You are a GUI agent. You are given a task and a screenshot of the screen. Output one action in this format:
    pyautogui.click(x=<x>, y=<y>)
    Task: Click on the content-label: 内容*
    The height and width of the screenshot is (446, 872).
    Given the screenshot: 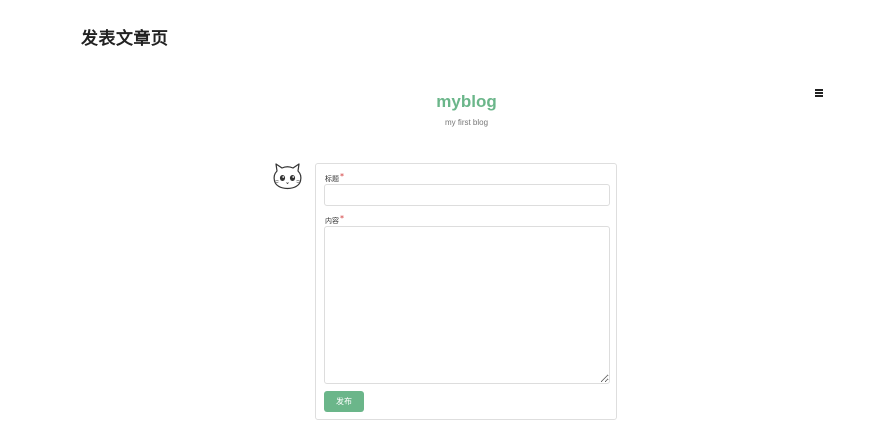 What is the action you would take?
    pyautogui.click(x=334, y=220)
    